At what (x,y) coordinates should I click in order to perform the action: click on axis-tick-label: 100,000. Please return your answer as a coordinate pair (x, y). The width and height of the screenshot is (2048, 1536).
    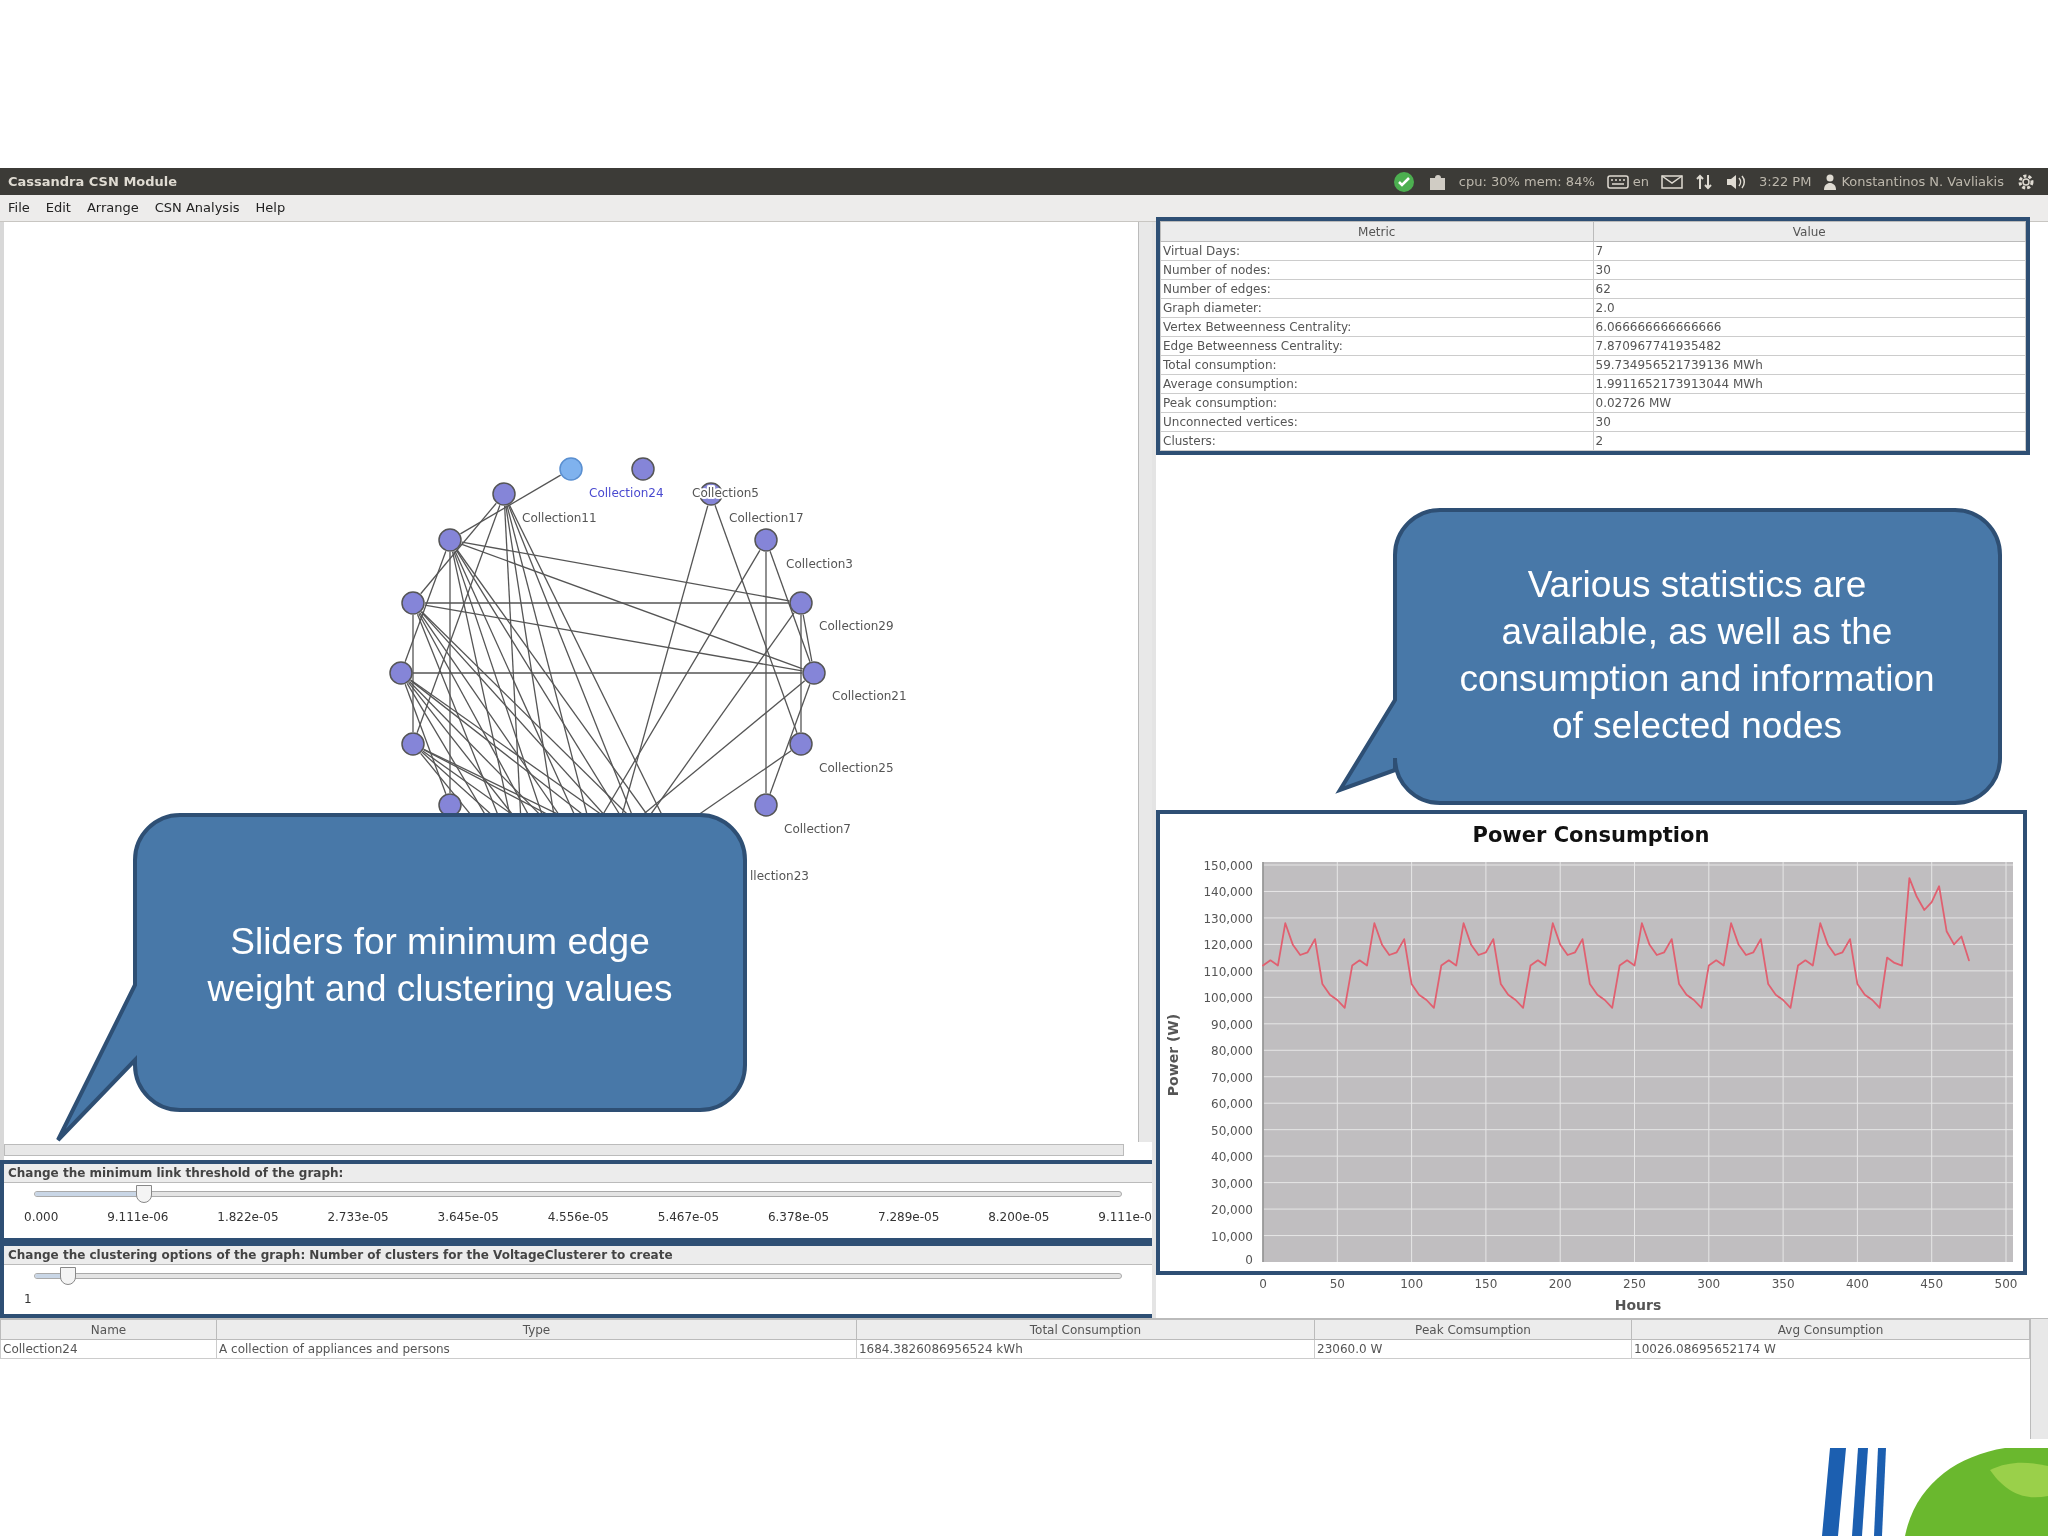
    Looking at the image, I should click on (1228, 998).